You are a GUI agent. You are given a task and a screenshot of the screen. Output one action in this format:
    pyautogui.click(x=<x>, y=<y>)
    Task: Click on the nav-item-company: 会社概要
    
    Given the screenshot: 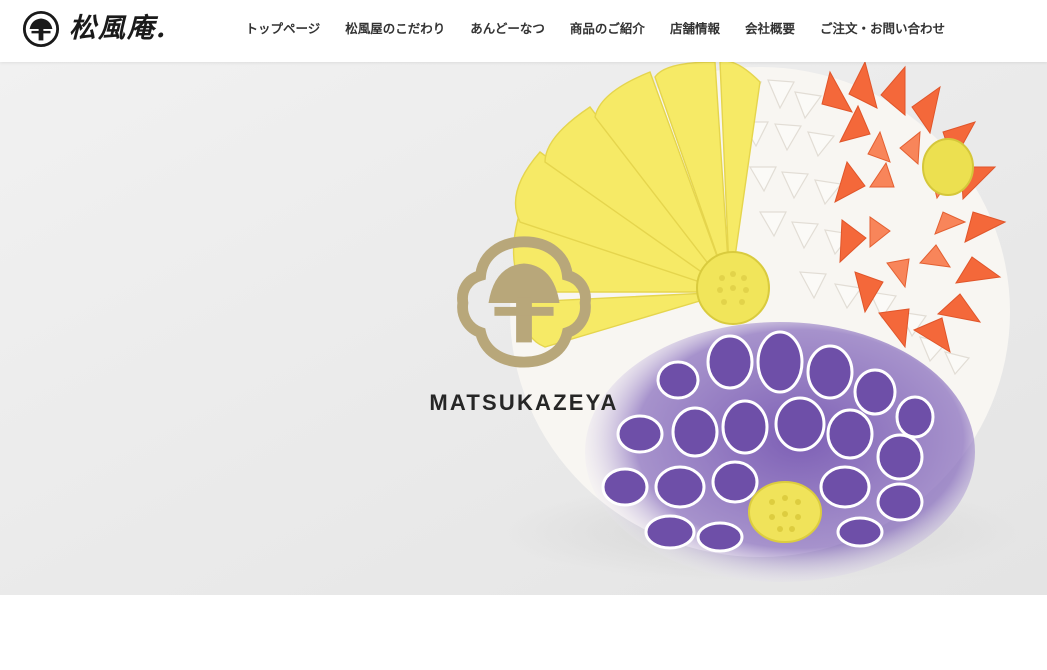 What is the action you would take?
    pyautogui.click(x=769, y=29)
    